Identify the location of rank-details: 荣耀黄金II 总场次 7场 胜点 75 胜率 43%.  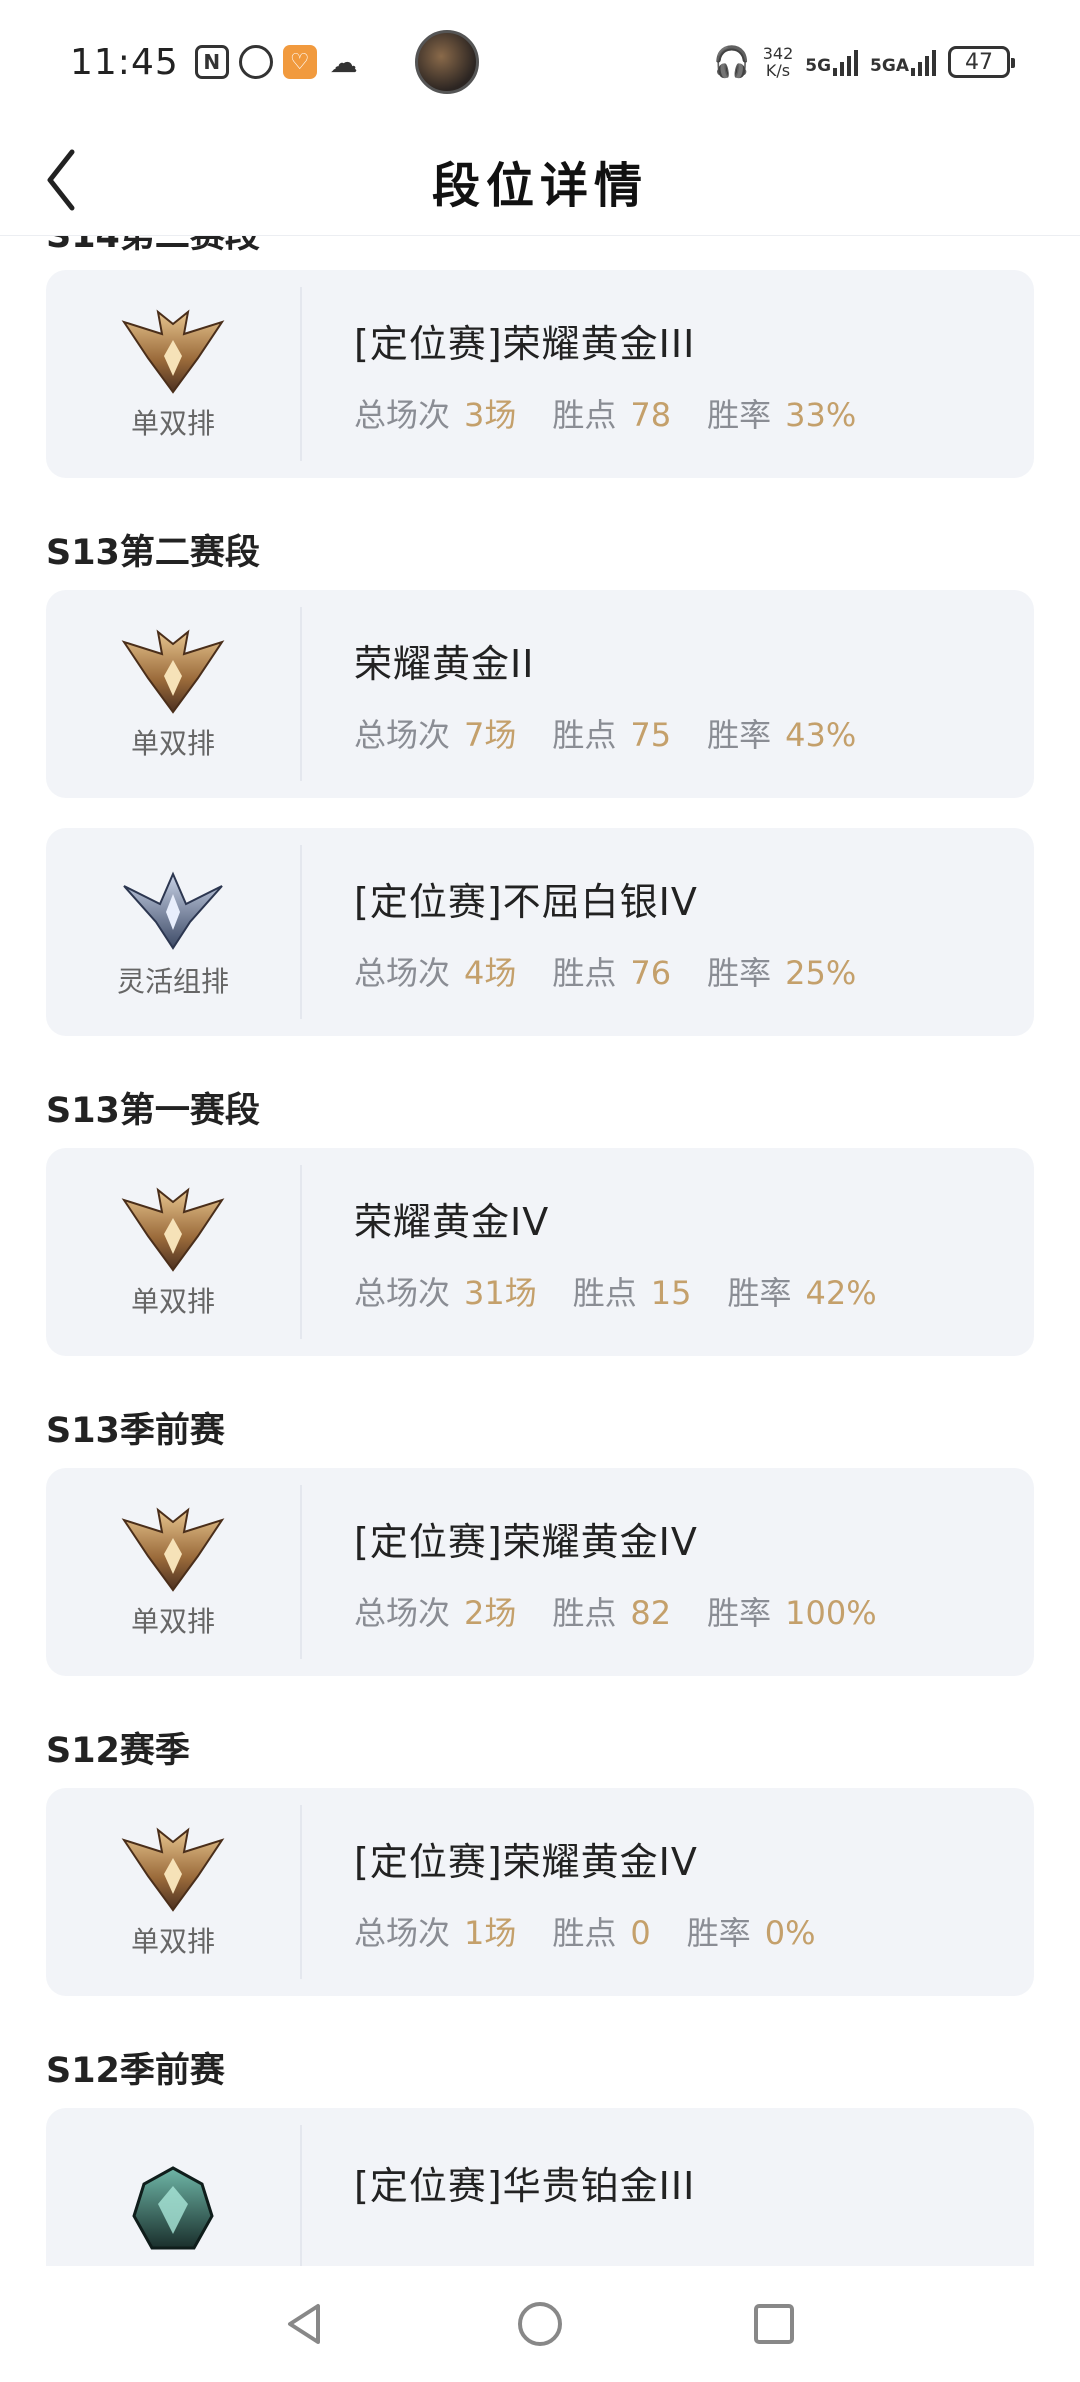
(579, 694).